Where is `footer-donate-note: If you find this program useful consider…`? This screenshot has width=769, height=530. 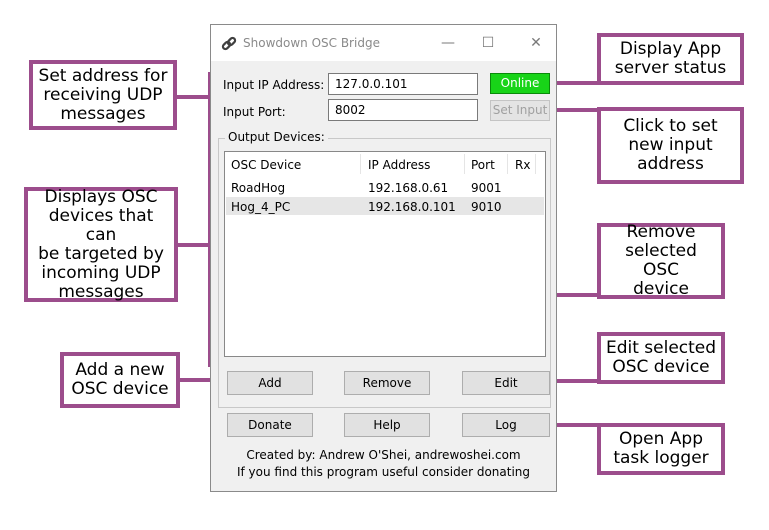 footer-donate-note: If you find this program useful consider… is located at coordinates (383, 472).